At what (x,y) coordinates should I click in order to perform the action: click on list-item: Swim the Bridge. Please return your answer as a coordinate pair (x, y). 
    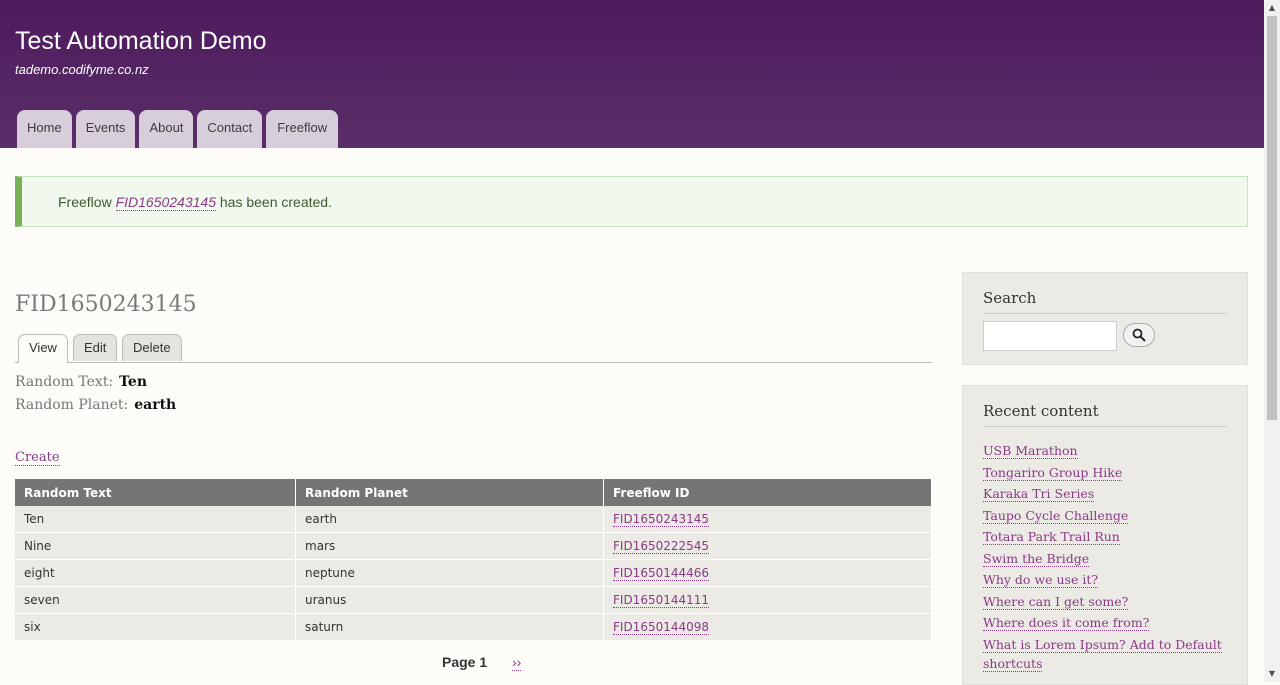
    Looking at the image, I should click on (1105, 560).